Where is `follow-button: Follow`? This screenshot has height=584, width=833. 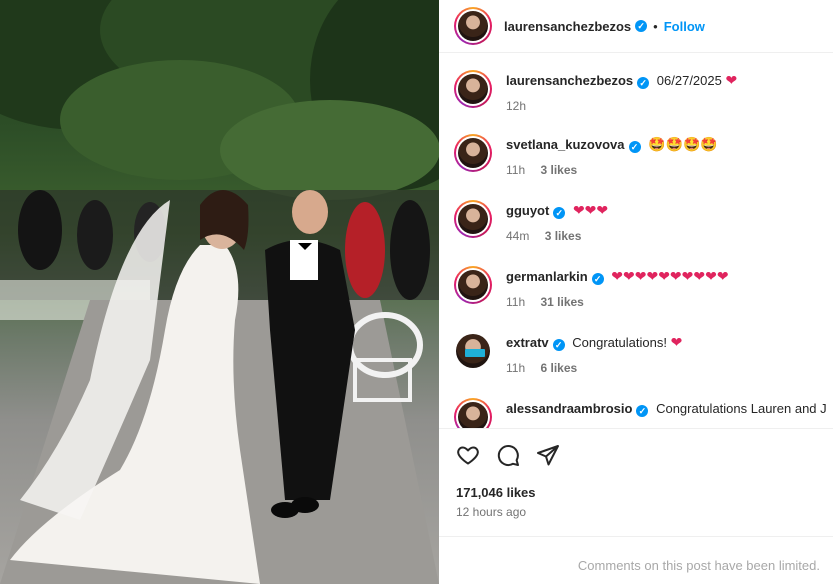
follow-button: Follow is located at coordinates (684, 26).